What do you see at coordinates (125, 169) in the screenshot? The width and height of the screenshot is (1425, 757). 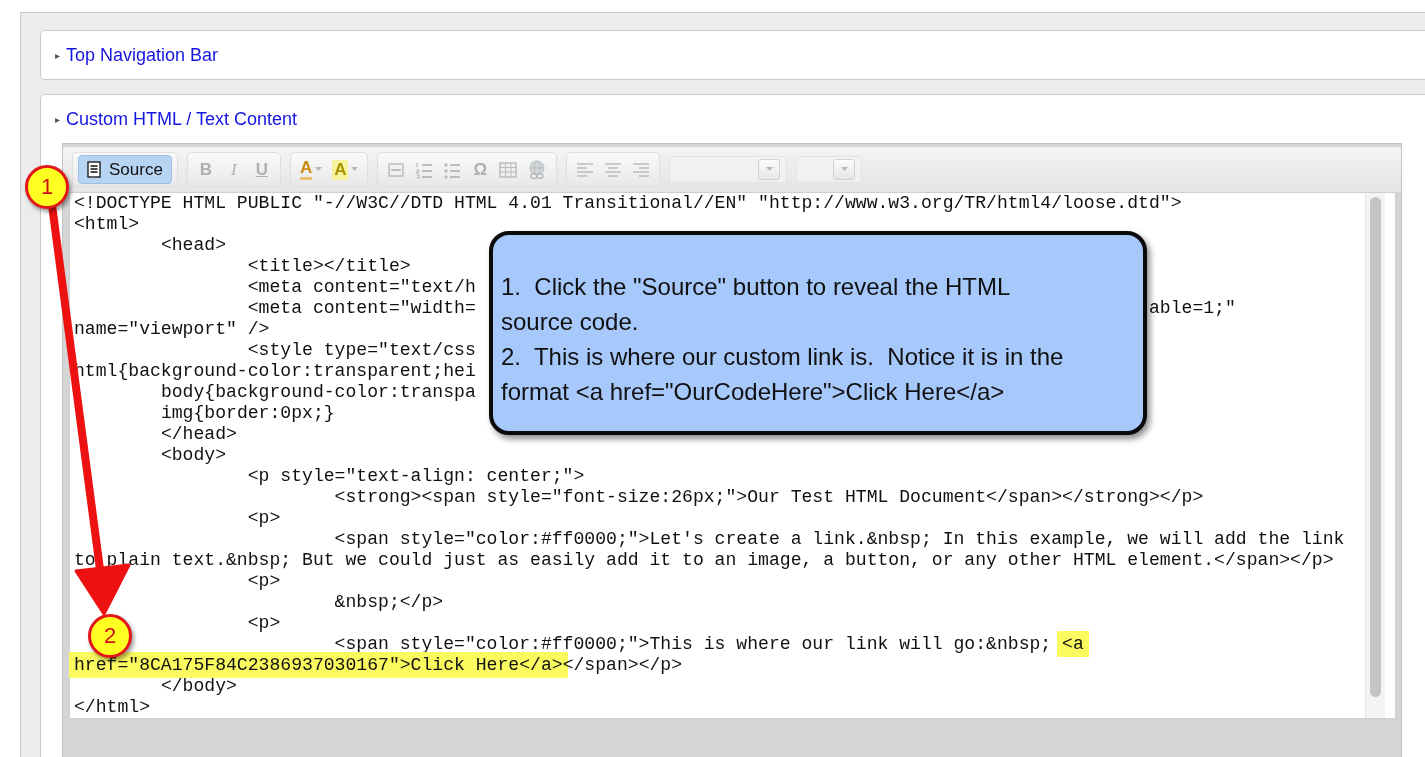 I see `source-button: Source` at bounding box center [125, 169].